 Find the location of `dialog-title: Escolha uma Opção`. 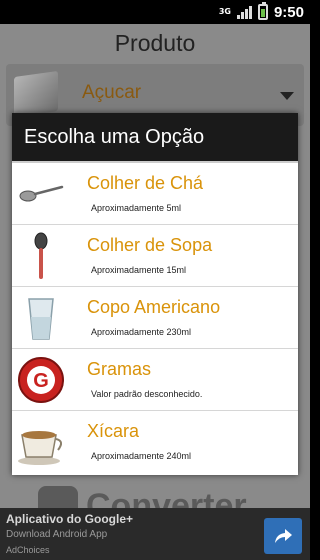

dialog-title: Escolha uma Opção is located at coordinates (155, 138).